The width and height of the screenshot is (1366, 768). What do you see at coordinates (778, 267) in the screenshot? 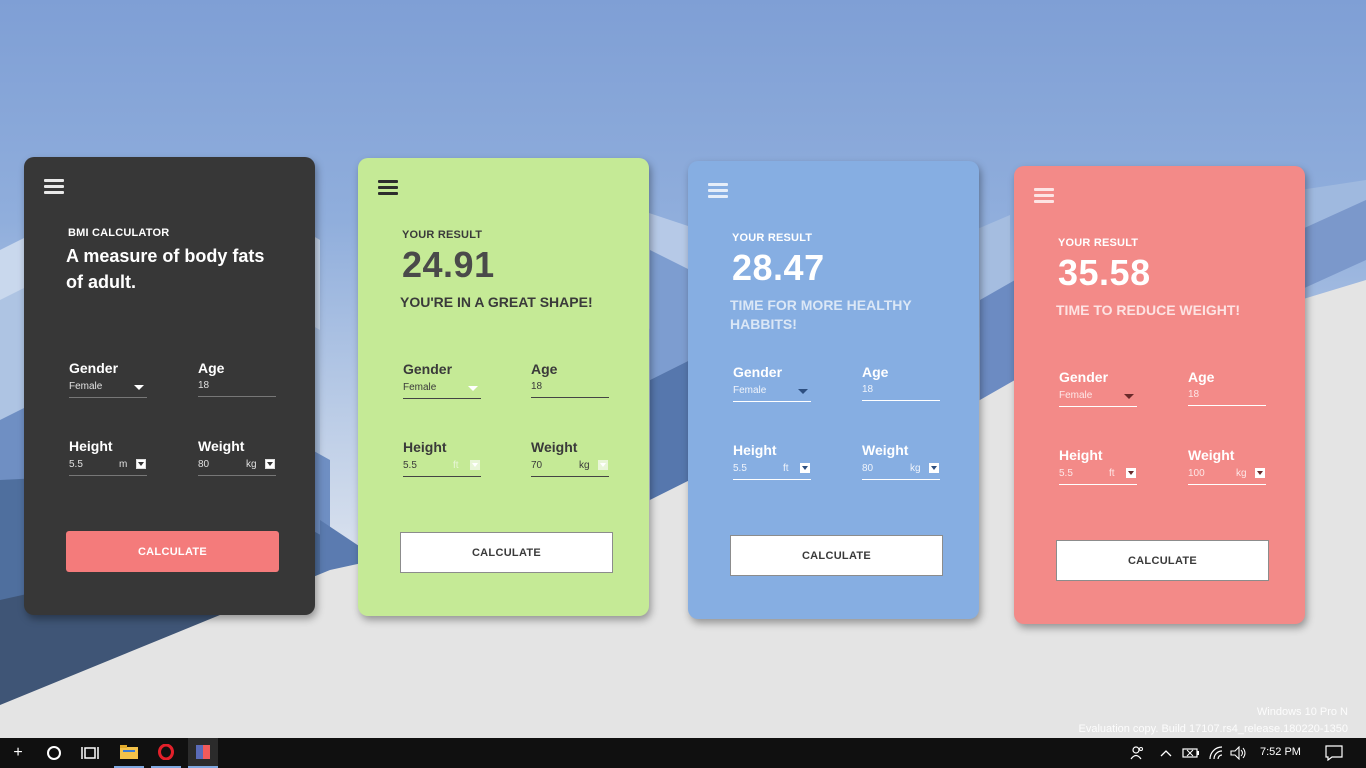
I see `bmi-value: 28.47` at bounding box center [778, 267].